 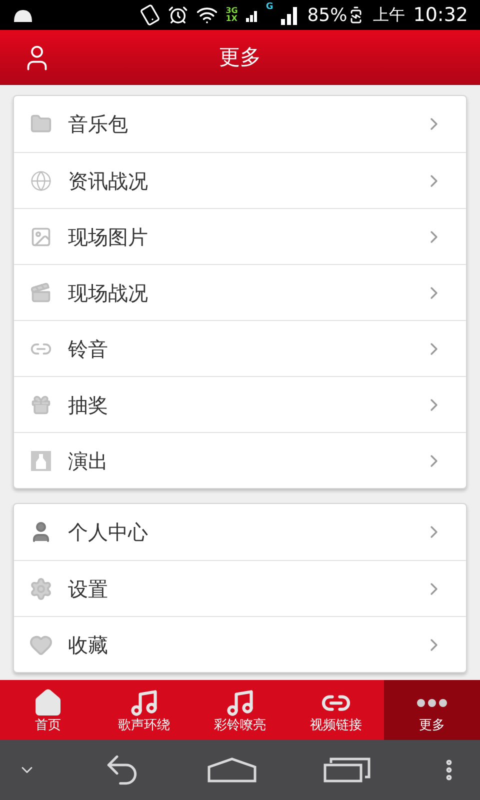 I want to click on menu-item-label: 现场战况, so click(x=108, y=293).